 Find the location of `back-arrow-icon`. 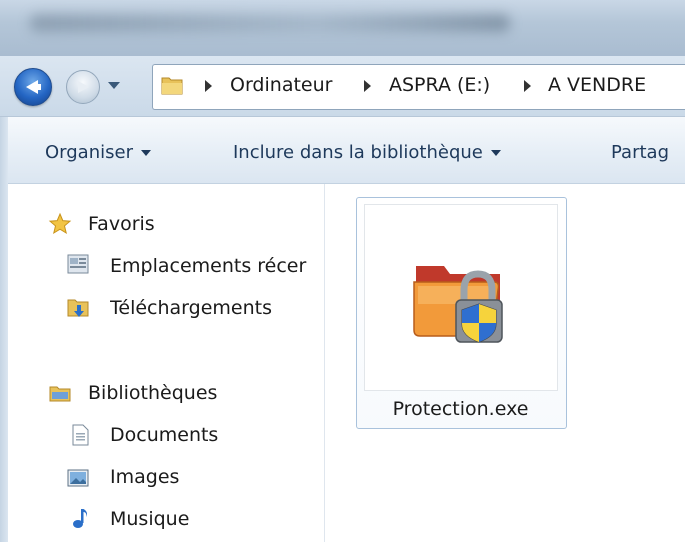

back-arrow-icon is located at coordinates (33, 87).